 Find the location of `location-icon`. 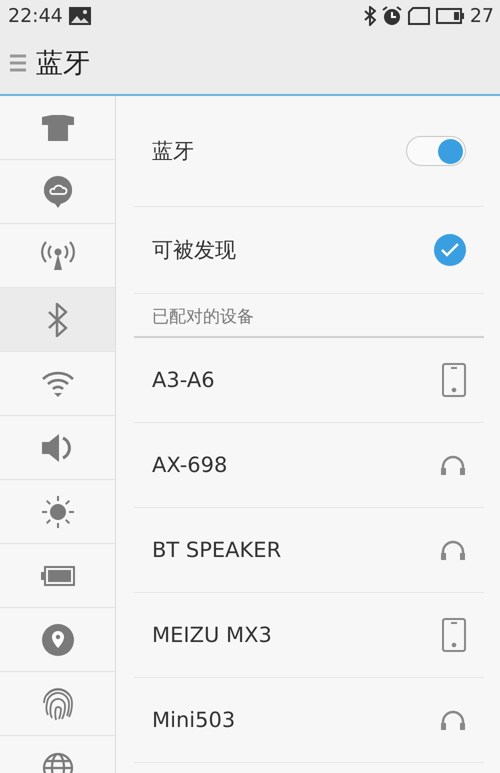

location-icon is located at coordinates (58, 640).